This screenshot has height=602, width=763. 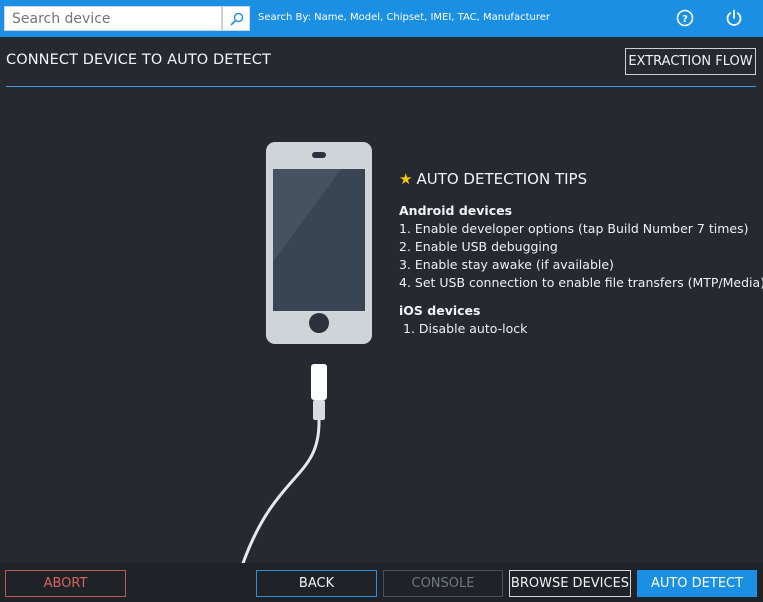 I want to click on page-title: CONNECT DEVICE TO AUTO DETECT, so click(x=138, y=60).